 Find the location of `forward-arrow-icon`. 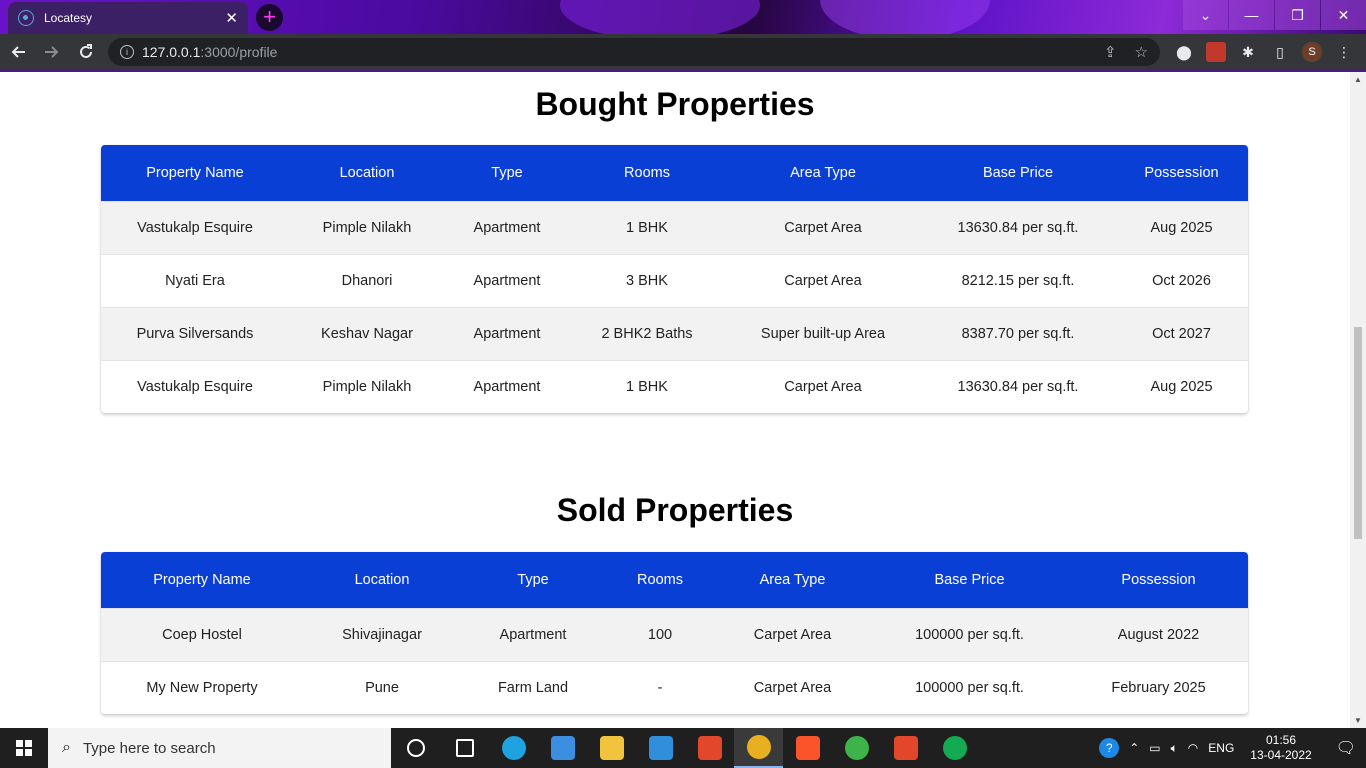

forward-arrow-icon is located at coordinates (52, 52).